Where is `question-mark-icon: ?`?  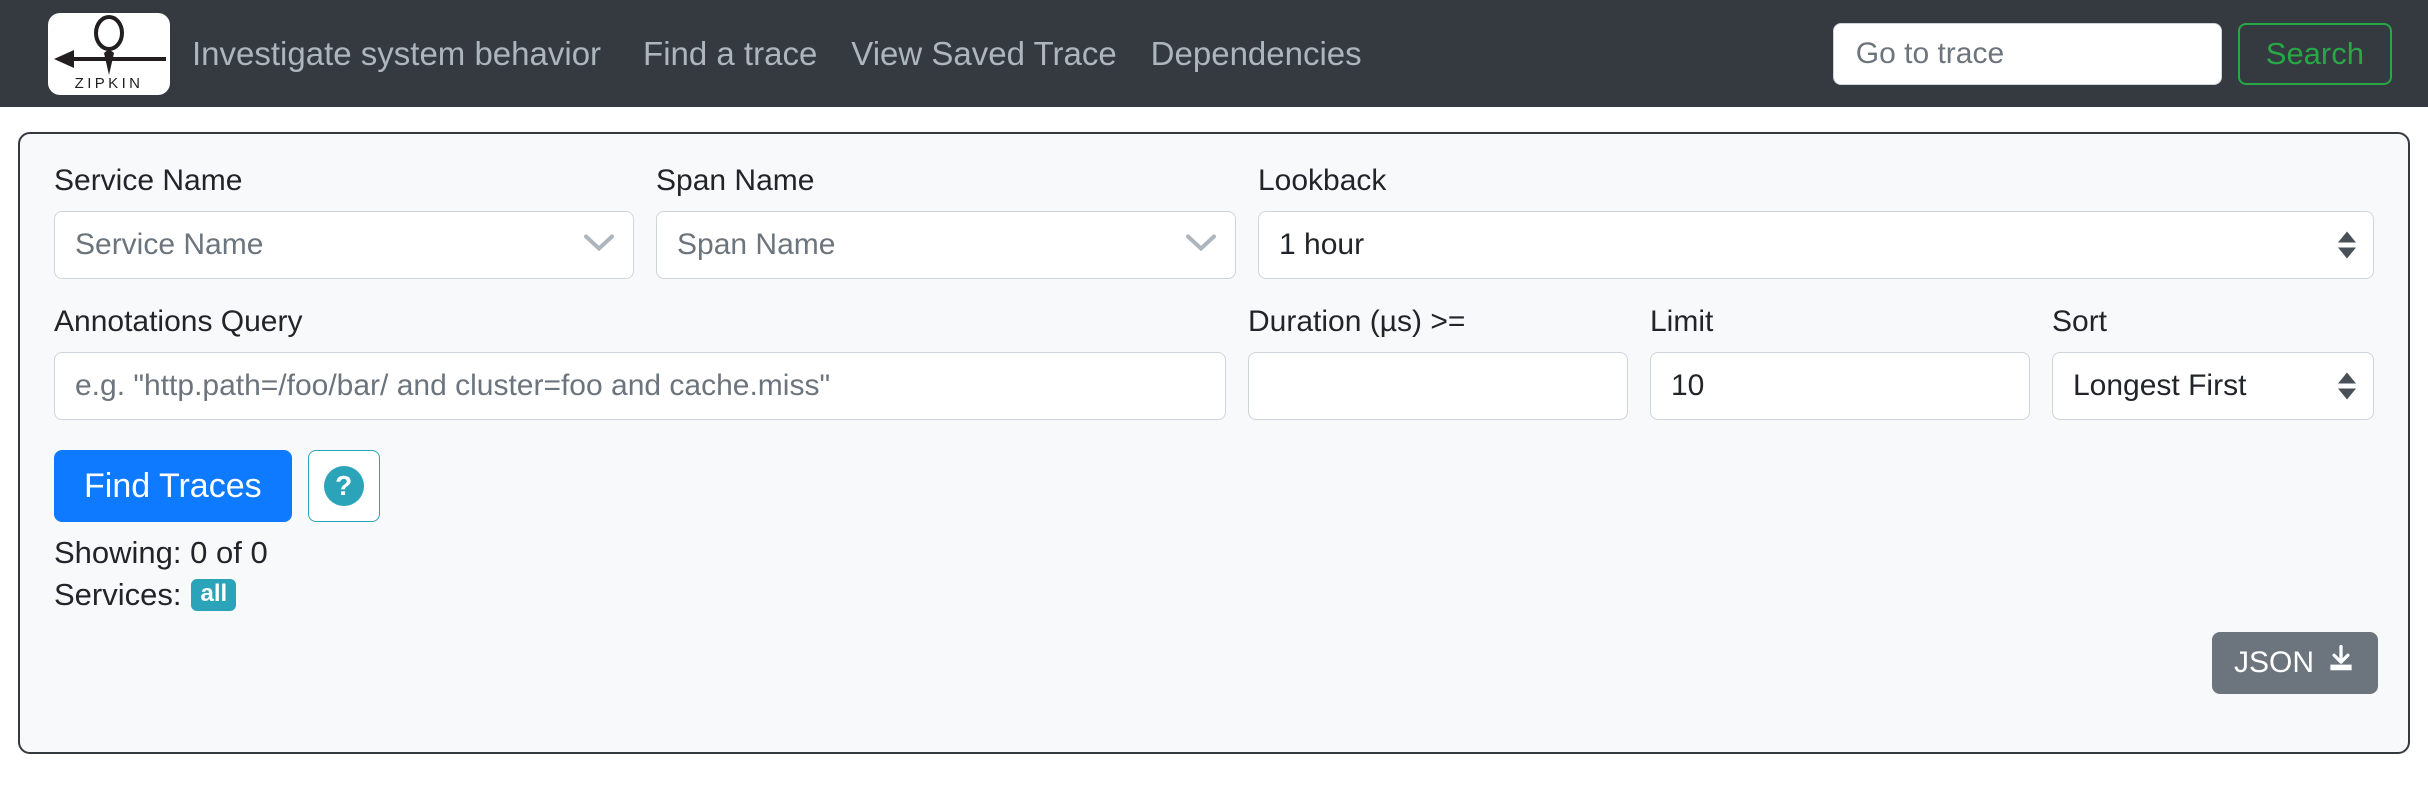
question-mark-icon: ? is located at coordinates (343, 486).